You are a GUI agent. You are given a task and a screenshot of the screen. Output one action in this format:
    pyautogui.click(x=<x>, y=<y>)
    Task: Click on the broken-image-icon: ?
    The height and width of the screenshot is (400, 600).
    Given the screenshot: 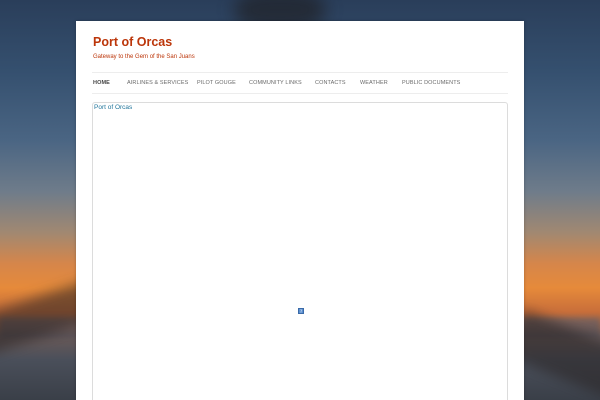 What is the action you would take?
    pyautogui.click(x=301, y=311)
    